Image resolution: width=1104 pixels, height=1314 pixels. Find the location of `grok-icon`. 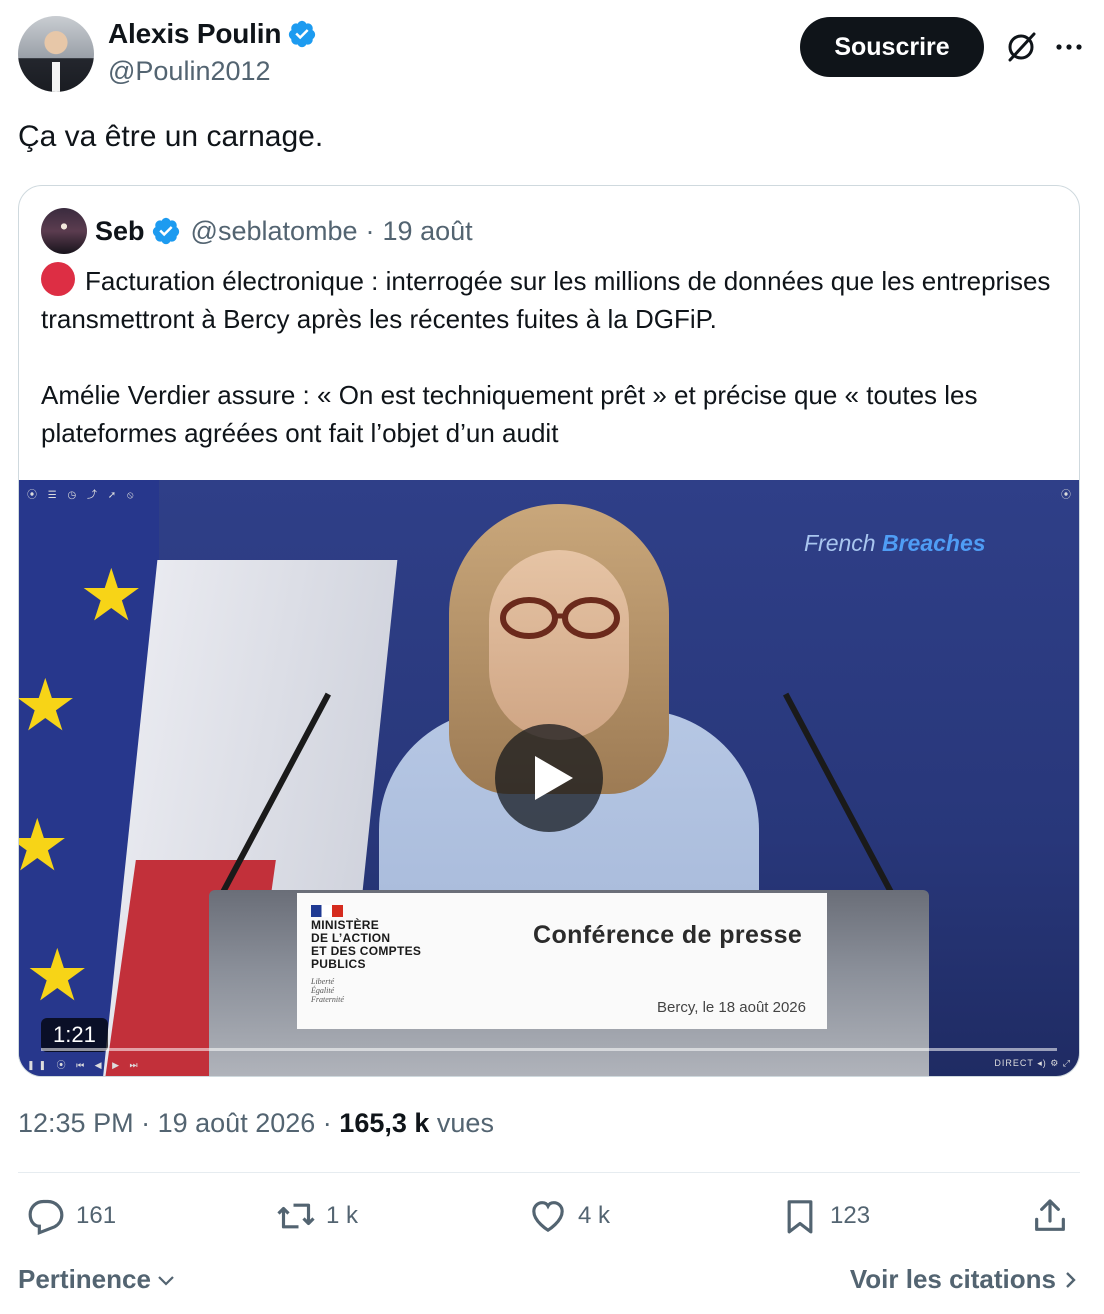

grok-icon is located at coordinates (1021, 47).